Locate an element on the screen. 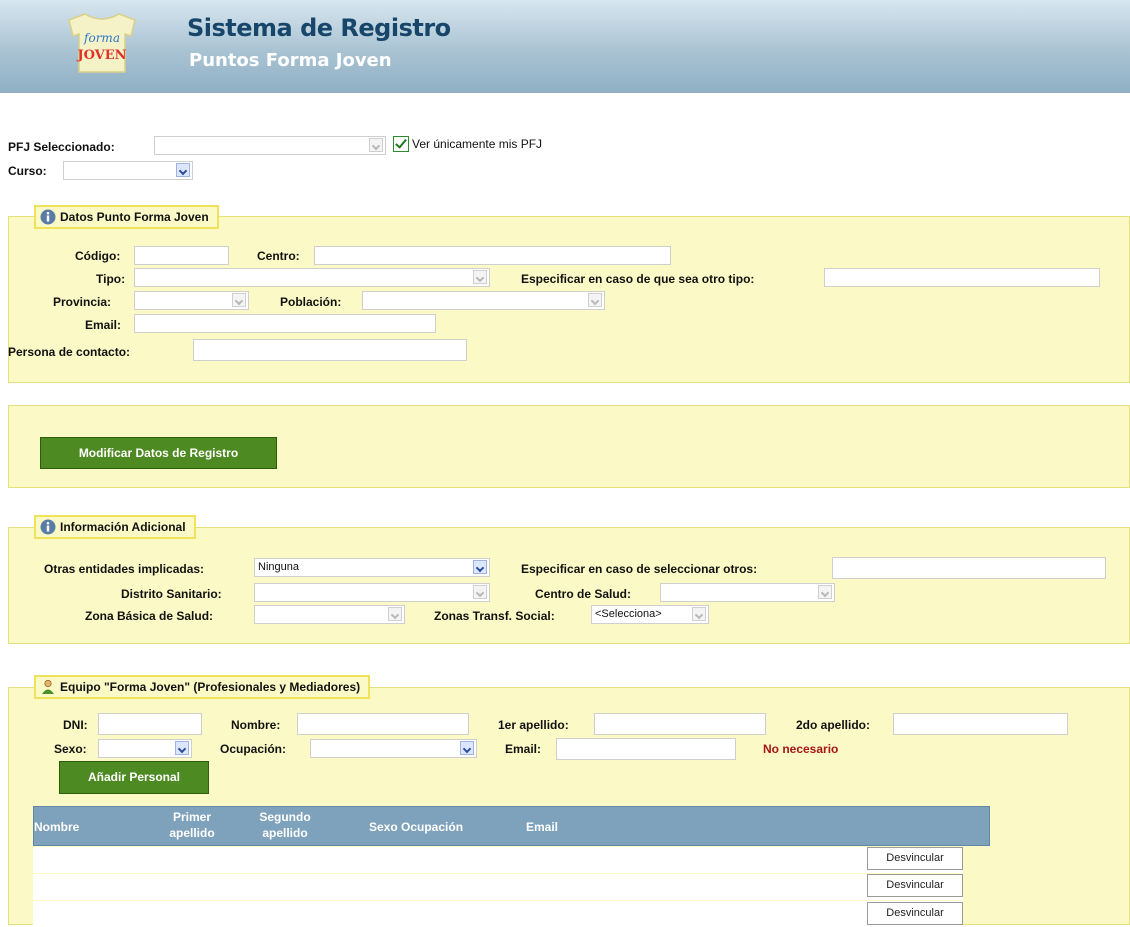  curso-select is located at coordinates (128, 170).